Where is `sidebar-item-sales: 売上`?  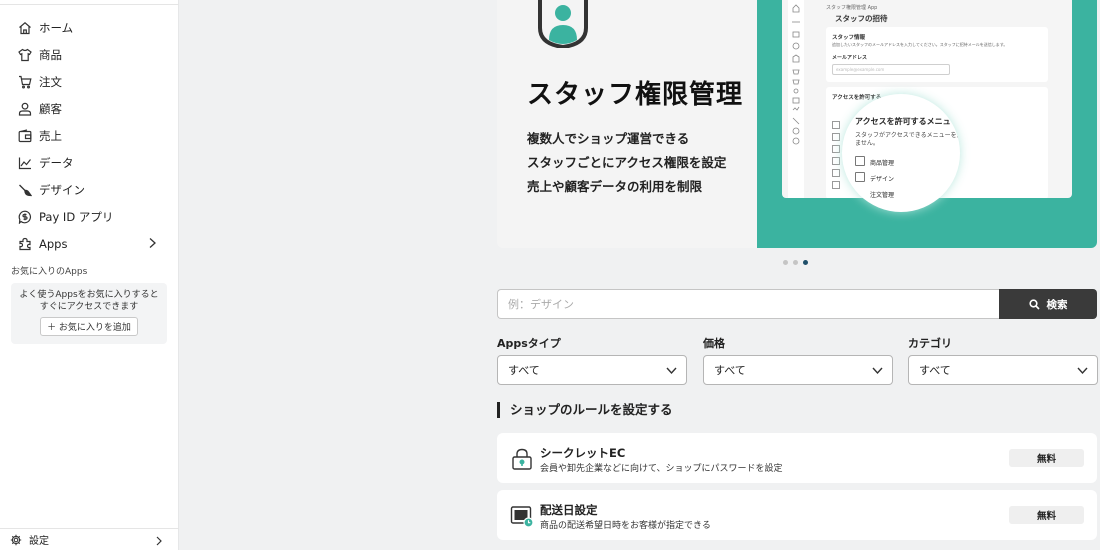
sidebar-item-sales: 売上 is located at coordinates (89, 135).